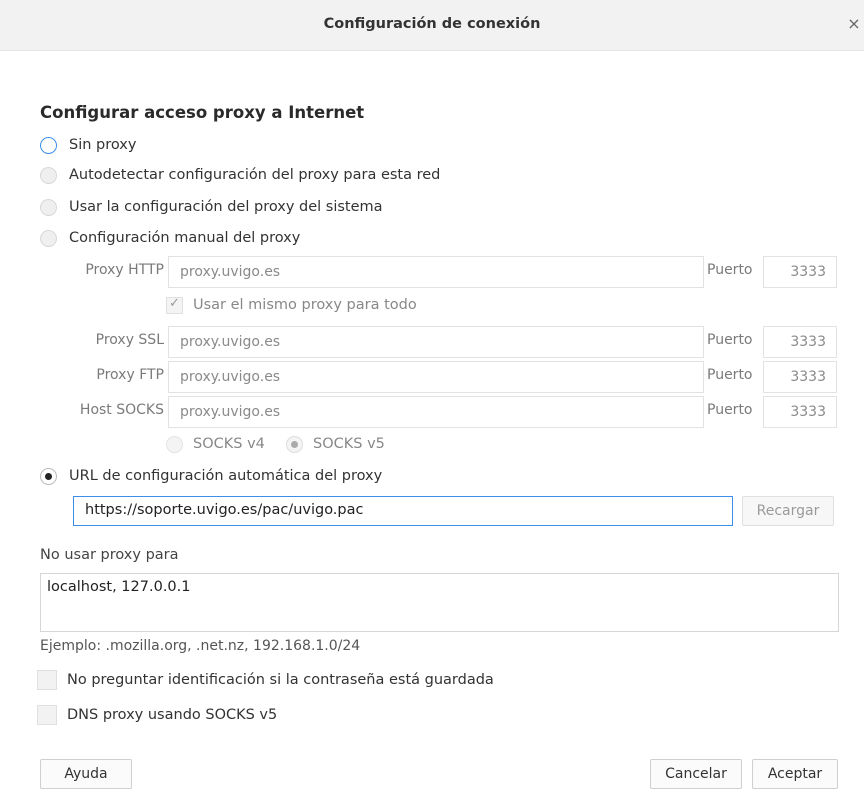 This screenshot has height=801, width=864. Describe the element at coordinates (788, 511) in the screenshot. I see `reload-button: Recargar` at that location.